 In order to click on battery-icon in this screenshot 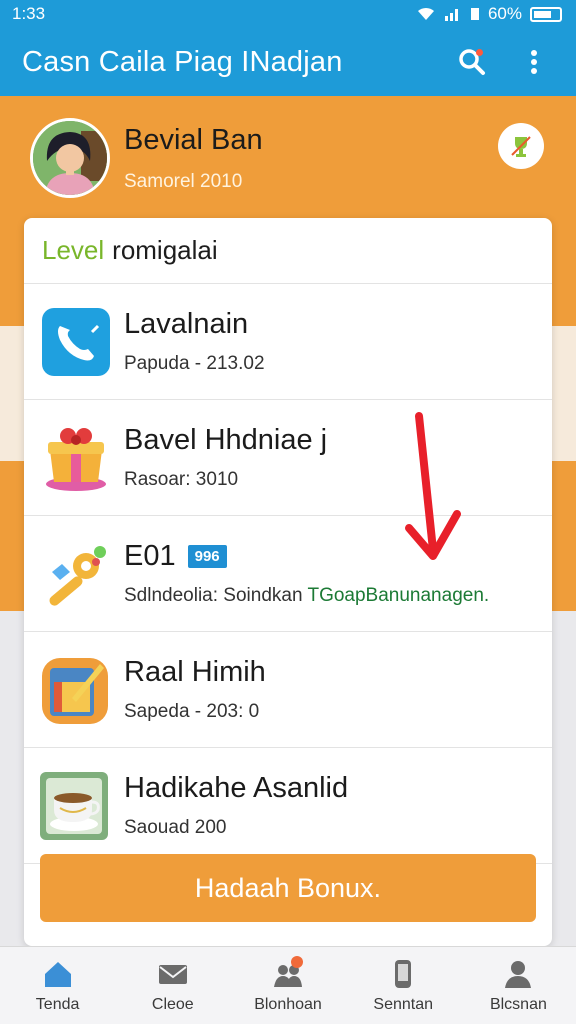, I will do `click(546, 14)`.